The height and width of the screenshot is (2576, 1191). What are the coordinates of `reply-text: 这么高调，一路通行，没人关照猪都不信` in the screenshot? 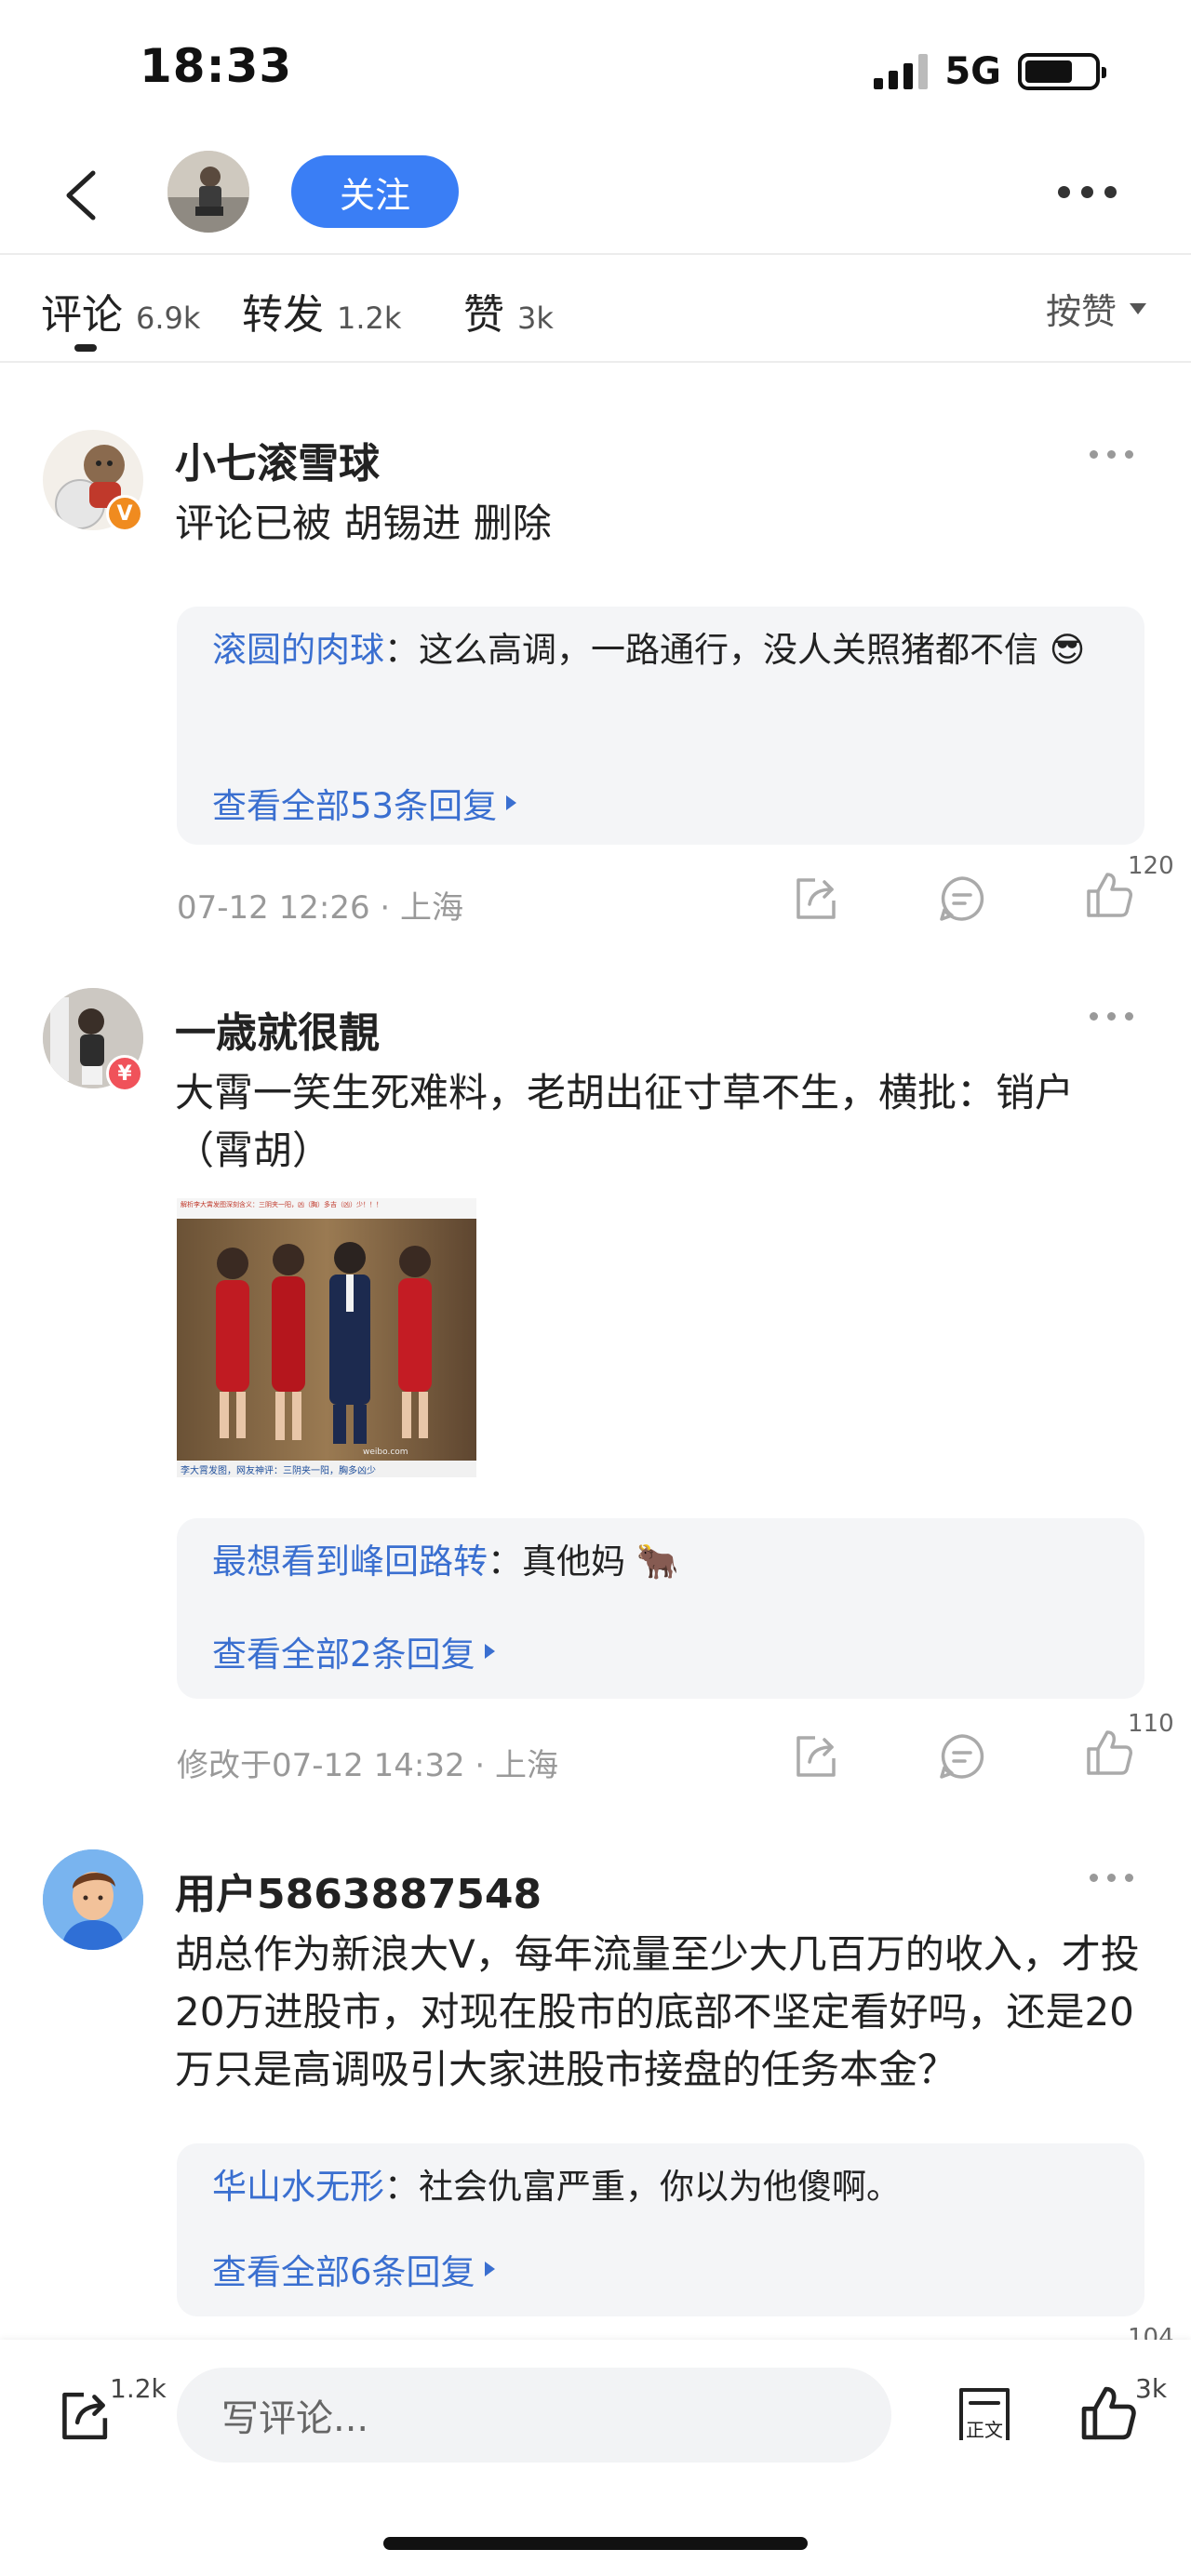 It's located at (728, 650).